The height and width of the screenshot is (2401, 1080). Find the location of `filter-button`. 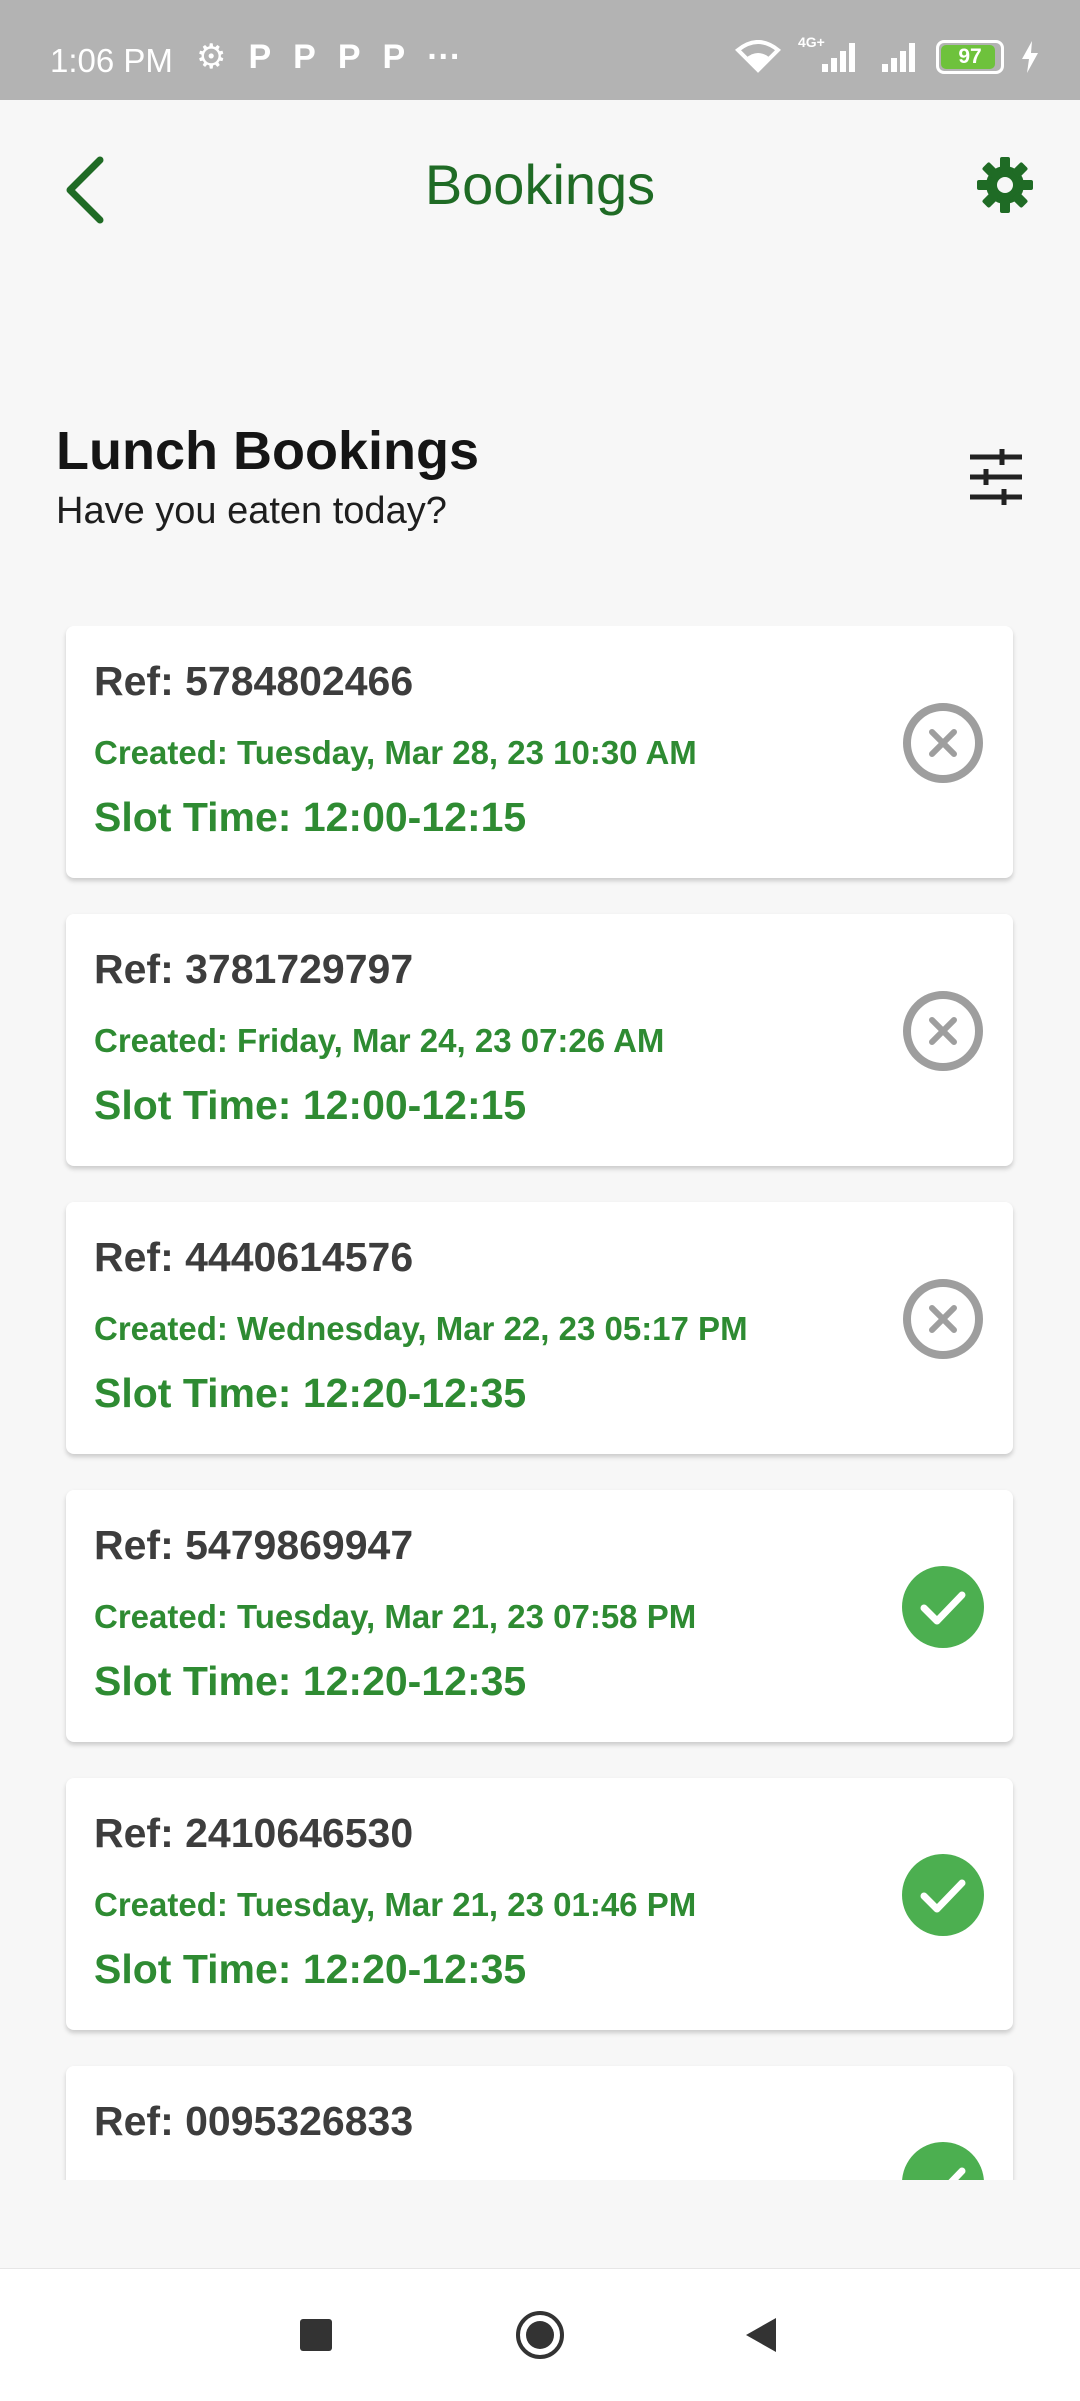

filter-button is located at coordinates (996, 477).